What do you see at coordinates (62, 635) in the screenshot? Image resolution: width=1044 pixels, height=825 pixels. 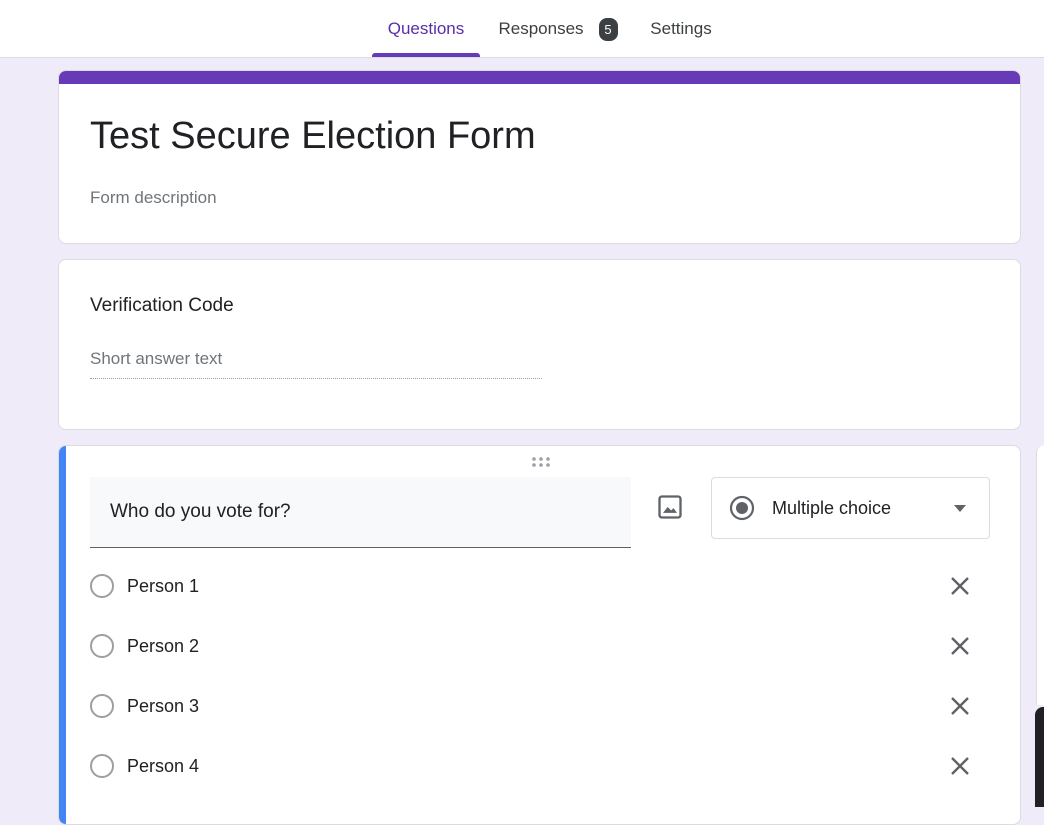 I see `active-question-indicator` at bounding box center [62, 635].